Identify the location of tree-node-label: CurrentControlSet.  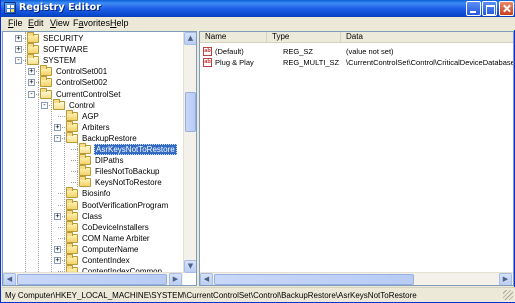
(88, 94).